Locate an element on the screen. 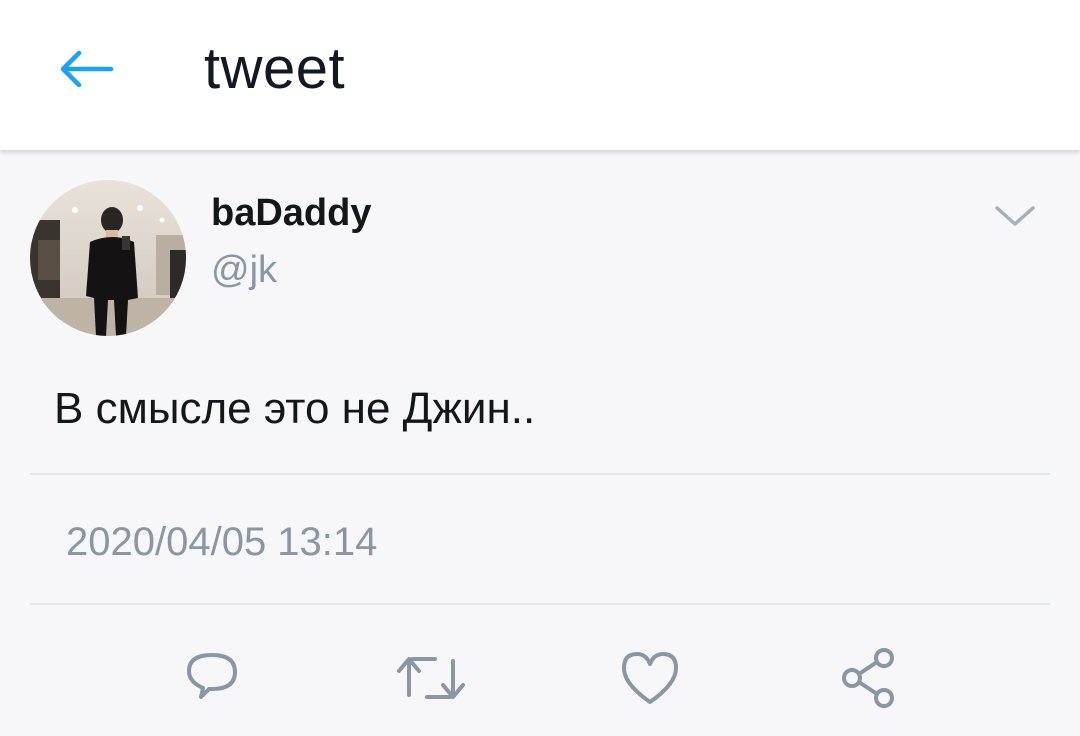 Image resolution: width=1080 pixels, height=736 pixels. tweet-menu-button is located at coordinates (1015, 216).